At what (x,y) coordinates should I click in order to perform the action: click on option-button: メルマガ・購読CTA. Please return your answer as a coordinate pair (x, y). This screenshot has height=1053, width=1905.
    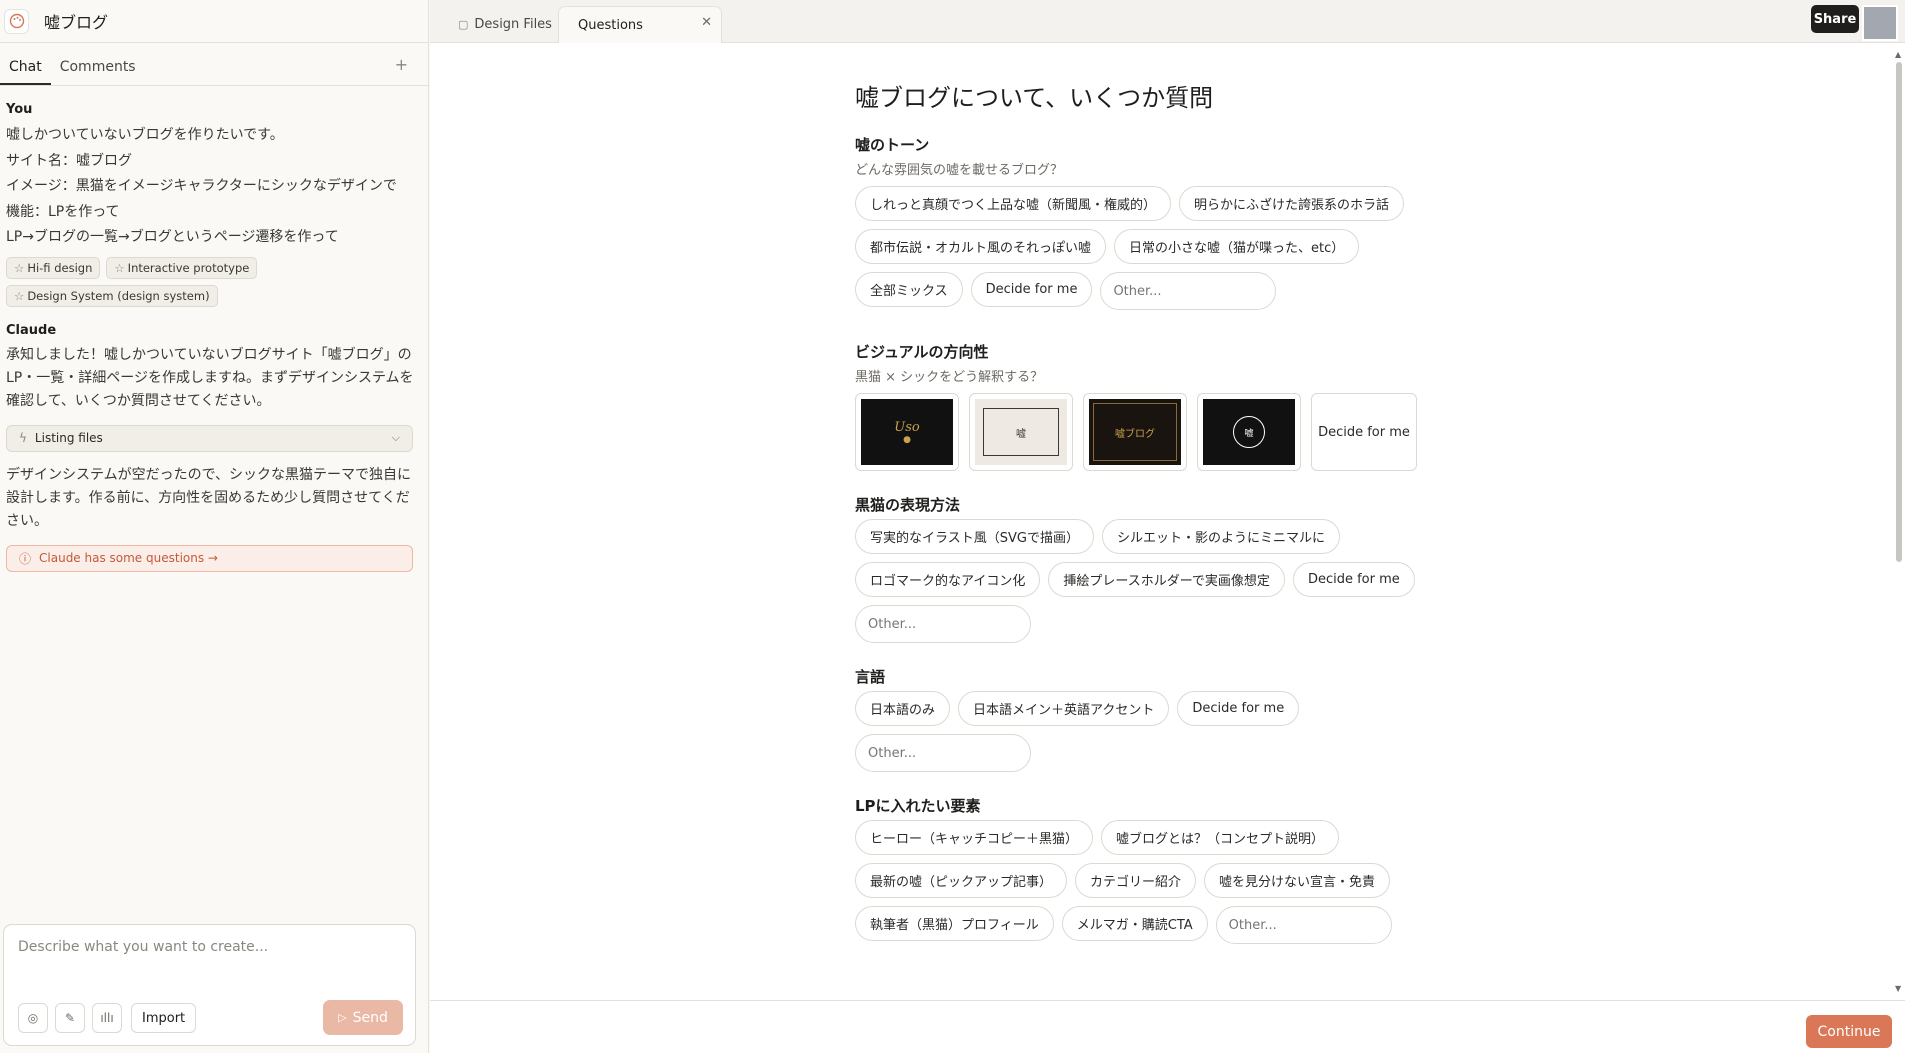
    Looking at the image, I should click on (1134, 923).